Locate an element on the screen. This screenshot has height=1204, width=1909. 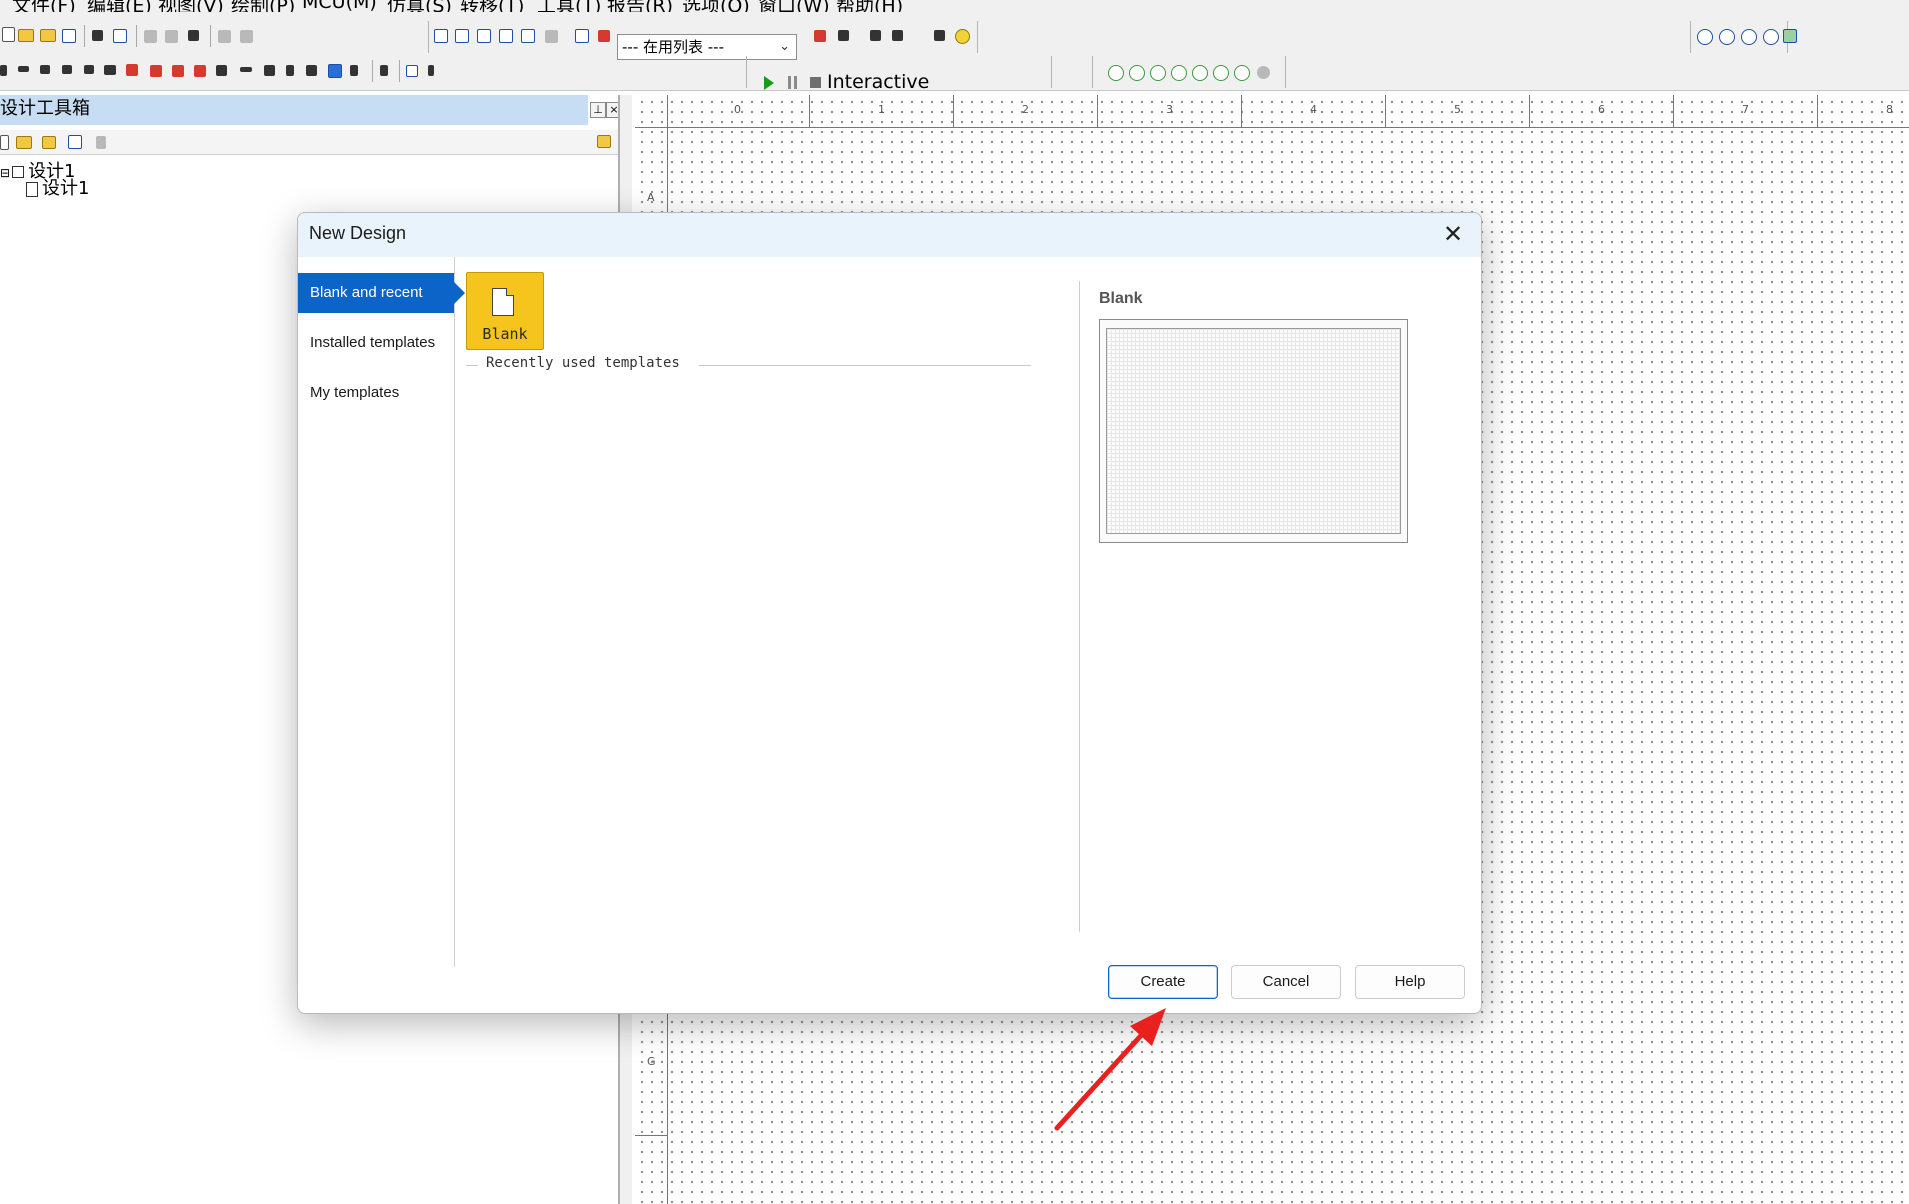
bus-icon is located at coordinates (412, 71).